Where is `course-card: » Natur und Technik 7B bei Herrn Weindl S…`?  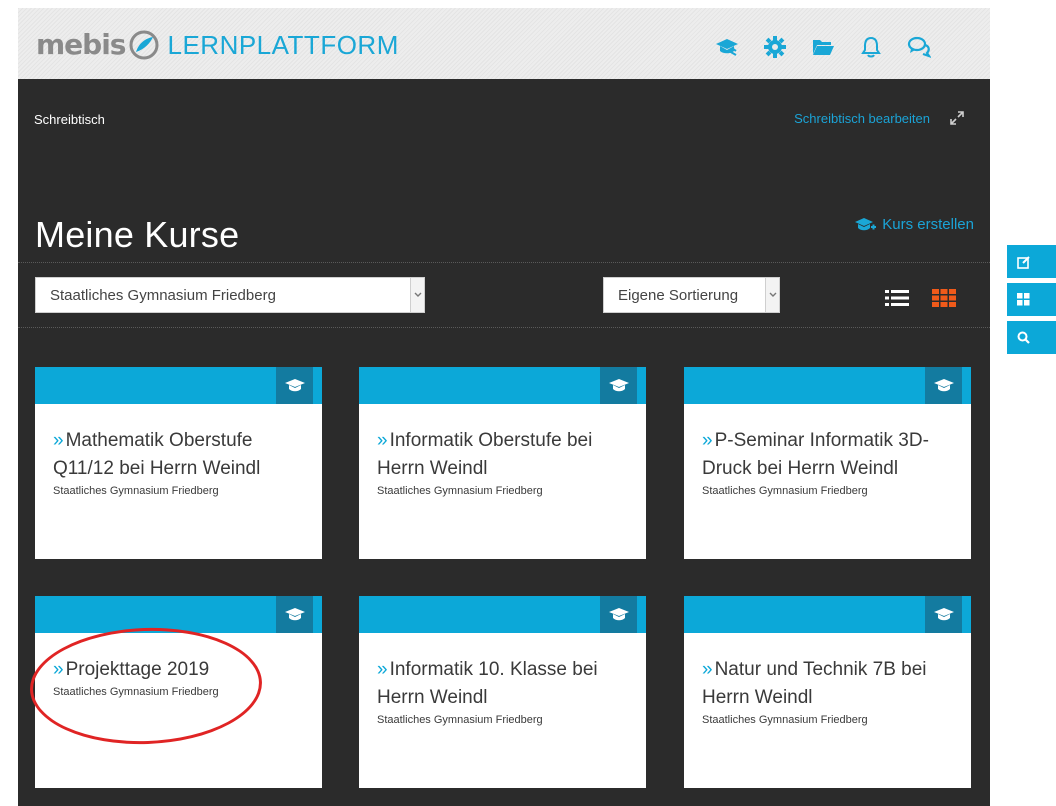
course-card: » Natur und Technik 7B bei Herrn Weindl S… is located at coordinates (827, 692).